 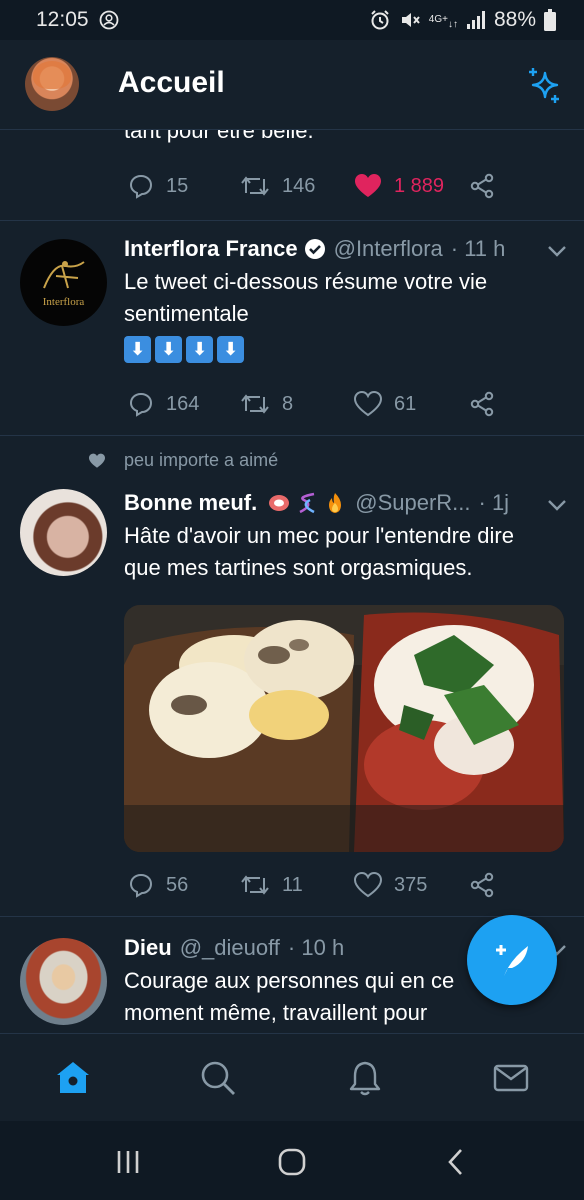 I want to click on tweet-header: Interflora France @Interflora · 11 h, so click(x=314, y=249).